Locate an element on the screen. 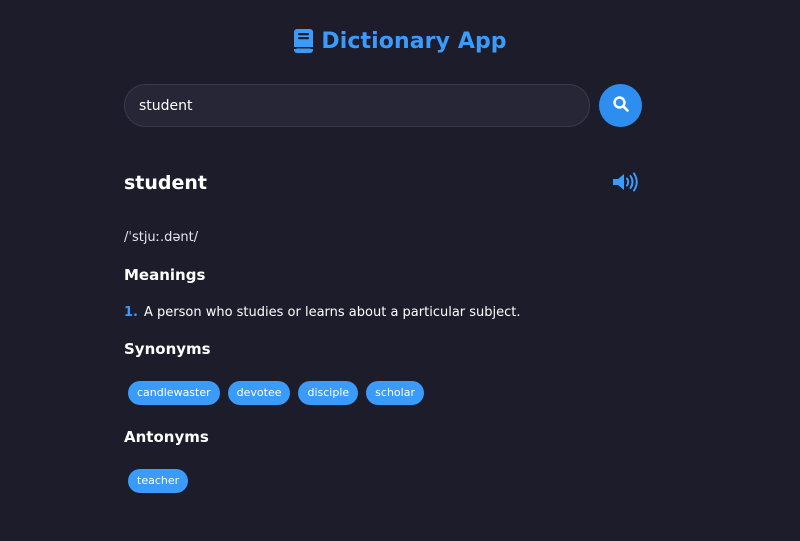 The image size is (800, 541). search-button is located at coordinates (620, 105).